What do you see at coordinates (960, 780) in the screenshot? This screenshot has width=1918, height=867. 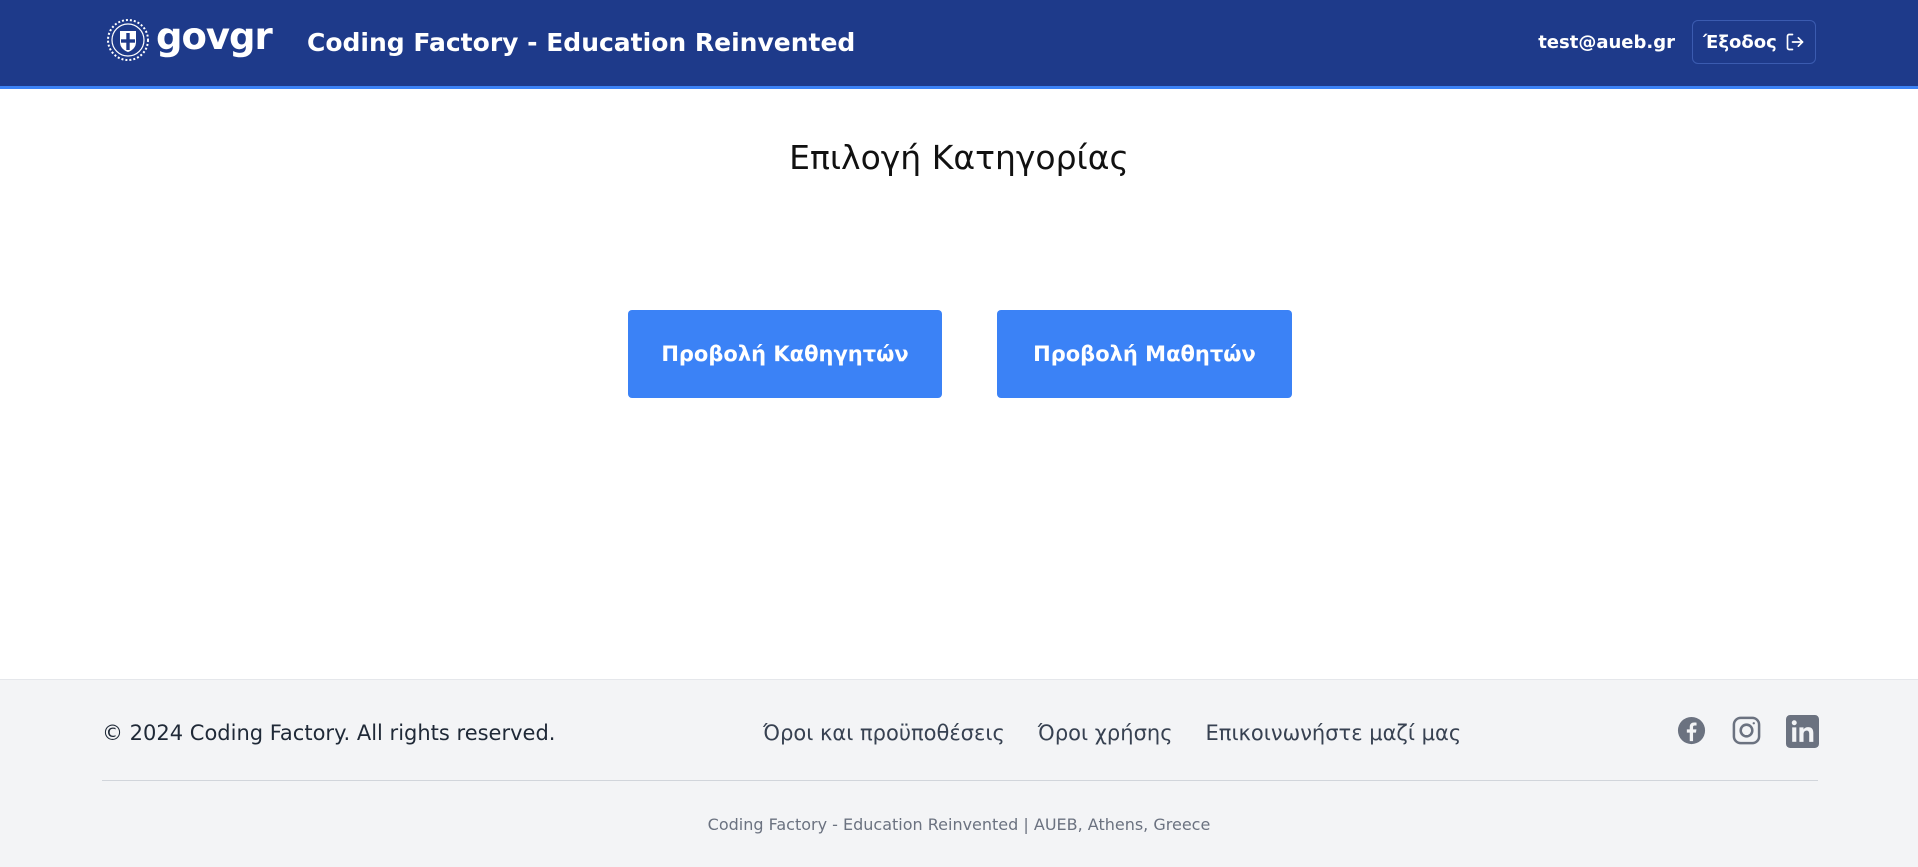 I see `footer-divider` at bounding box center [960, 780].